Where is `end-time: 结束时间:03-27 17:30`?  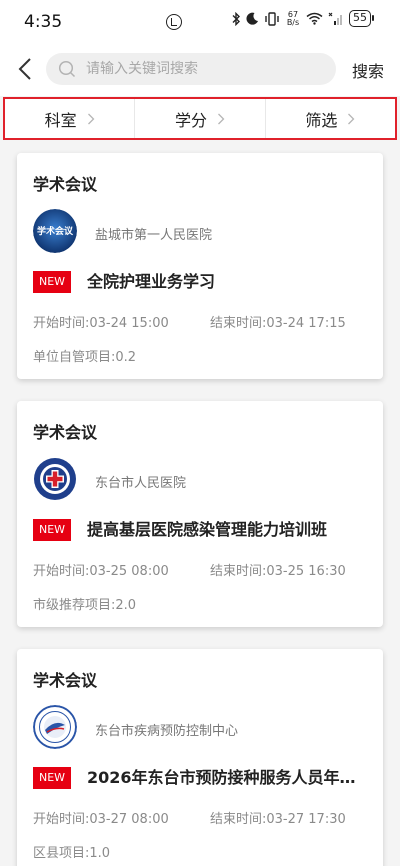
end-time: 结束时间:03-27 17:30 is located at coordinates (278, 819).